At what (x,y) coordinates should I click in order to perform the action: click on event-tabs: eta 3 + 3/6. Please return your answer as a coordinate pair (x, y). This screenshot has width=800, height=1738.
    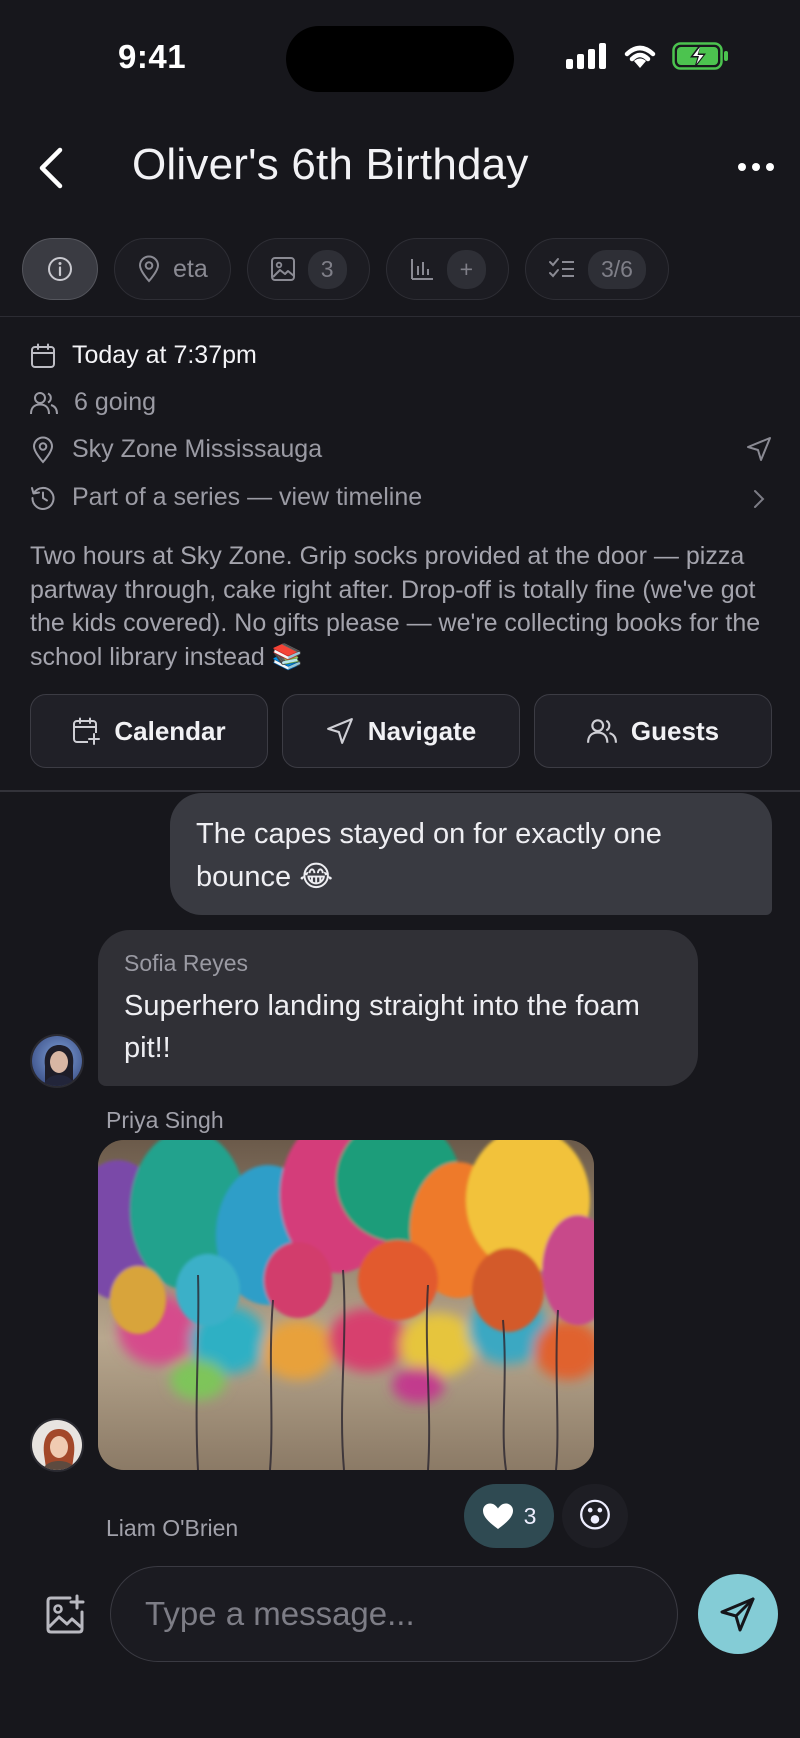
    Looking at the image, I should click on (345, 269).